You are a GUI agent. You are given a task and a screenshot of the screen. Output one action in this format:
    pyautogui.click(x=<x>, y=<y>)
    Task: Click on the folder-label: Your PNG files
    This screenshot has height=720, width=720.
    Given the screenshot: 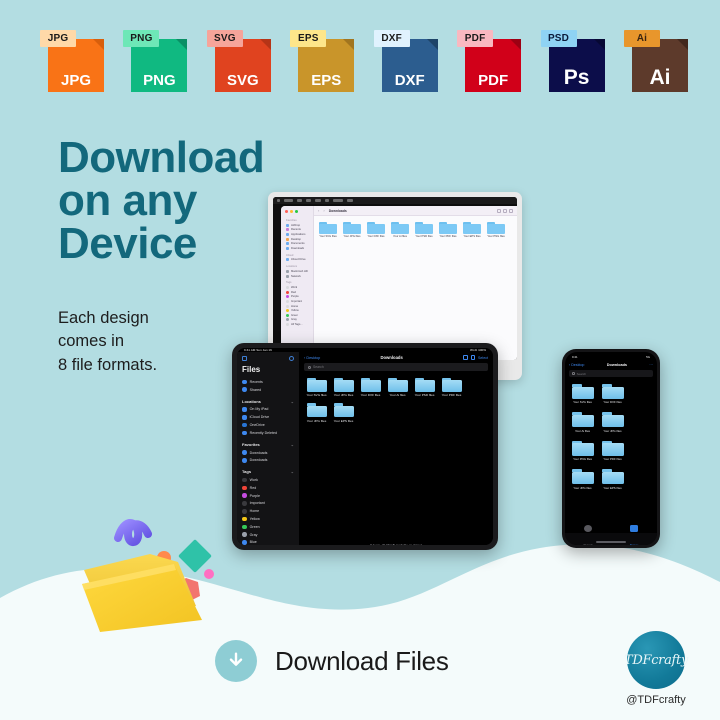 What is the action you would take?
    pyautogui.click(x=582, y=459)
    